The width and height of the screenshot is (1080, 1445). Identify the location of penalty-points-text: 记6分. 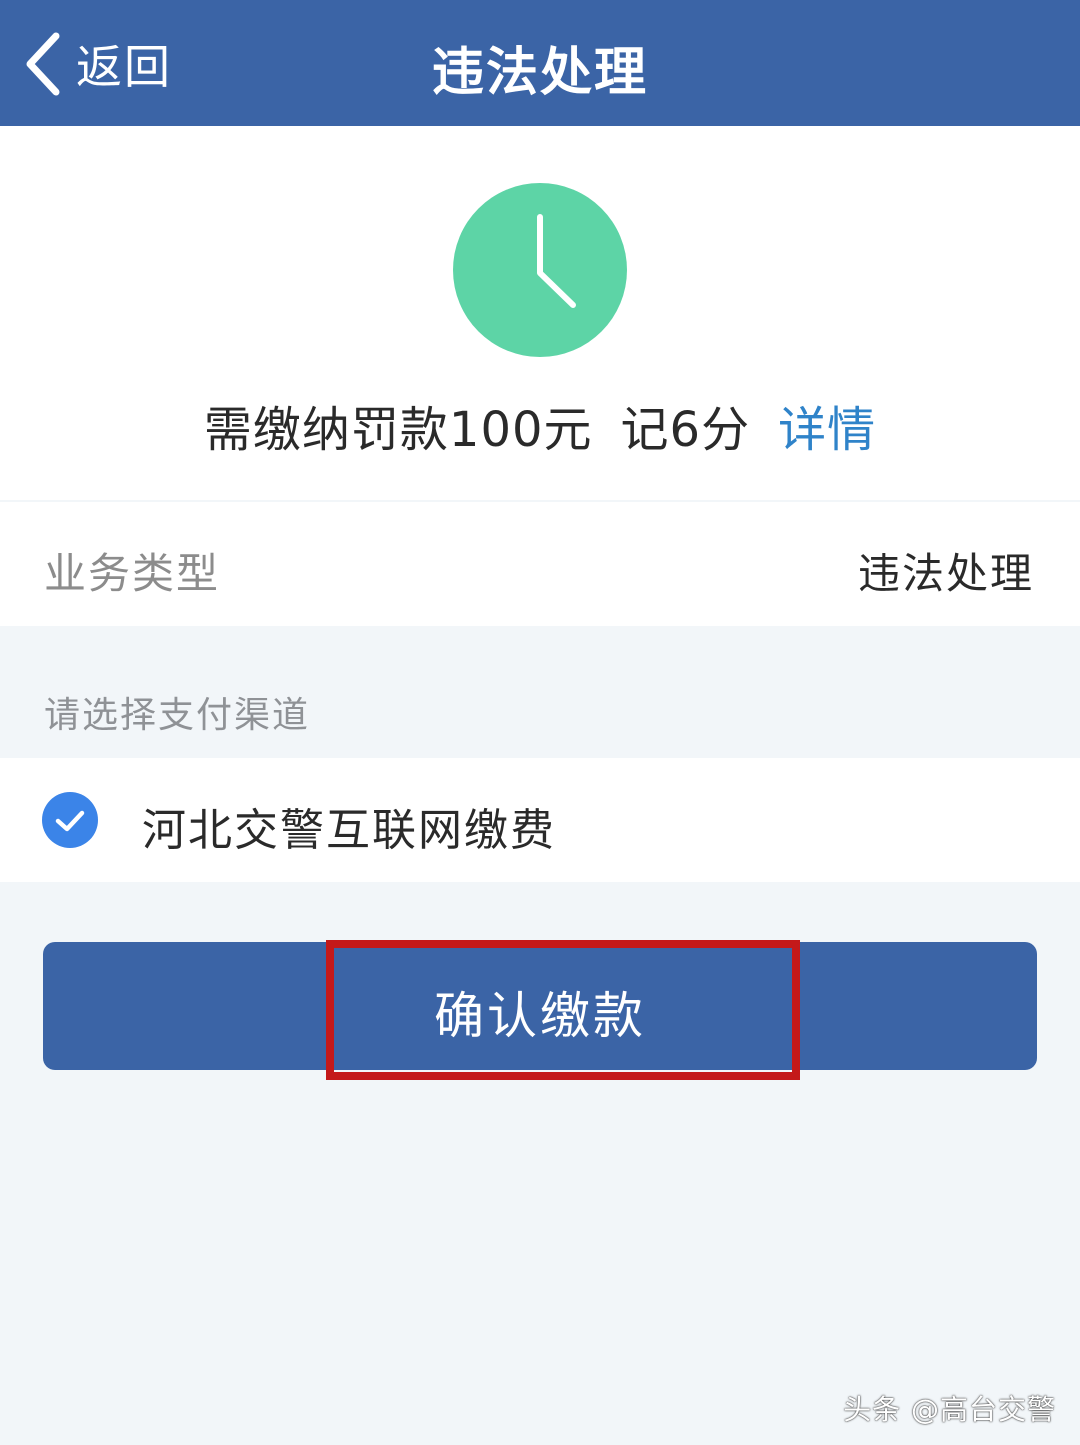
(685, 430).